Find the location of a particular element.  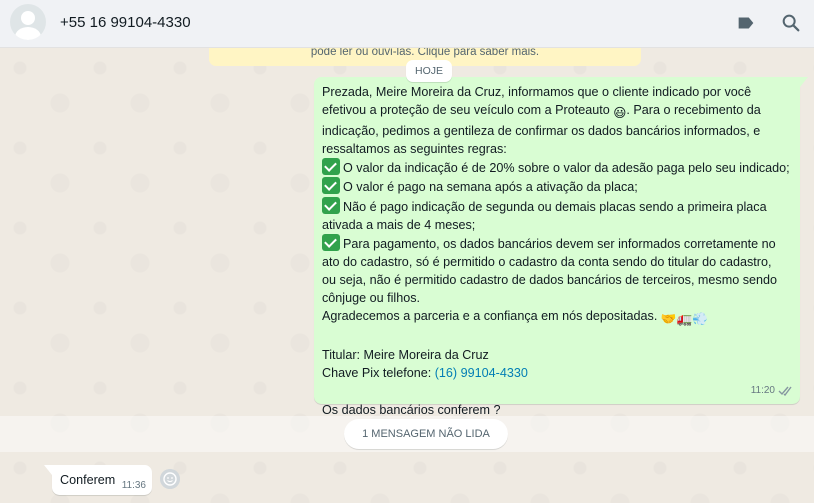

avatar-body-shape is located at coordinates (28, 33).